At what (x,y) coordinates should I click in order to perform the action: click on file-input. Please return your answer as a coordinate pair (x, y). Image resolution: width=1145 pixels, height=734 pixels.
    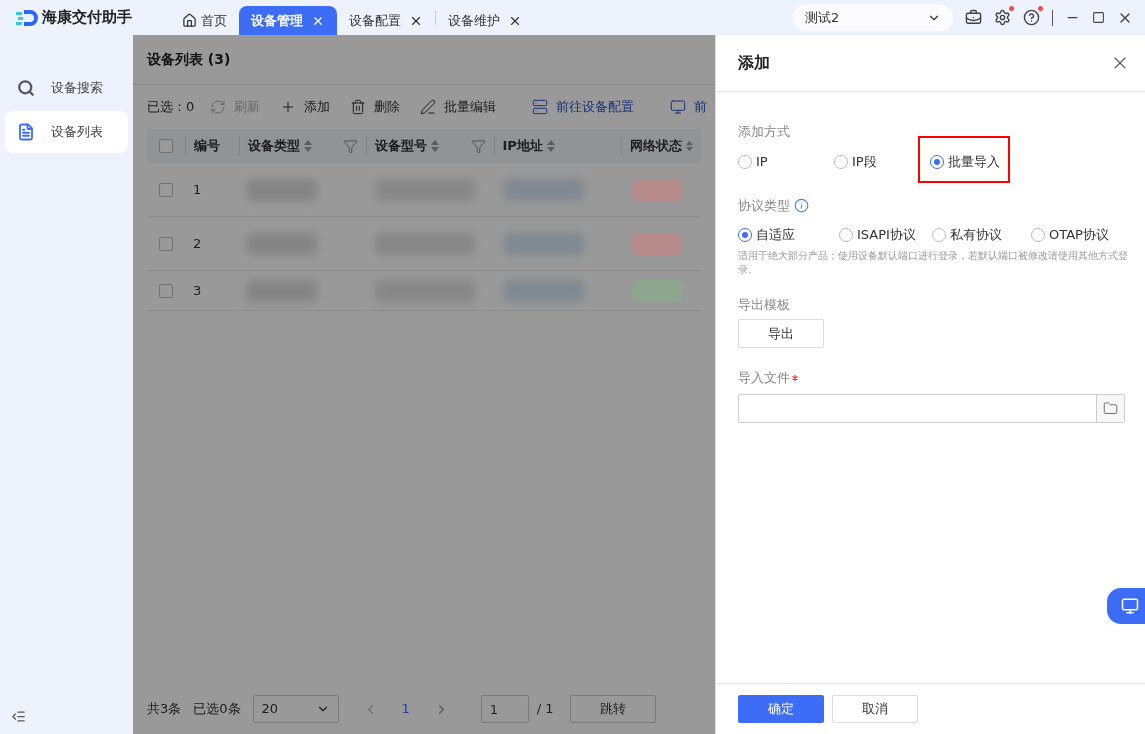
    Looking at the image, I should click on (931, 408).